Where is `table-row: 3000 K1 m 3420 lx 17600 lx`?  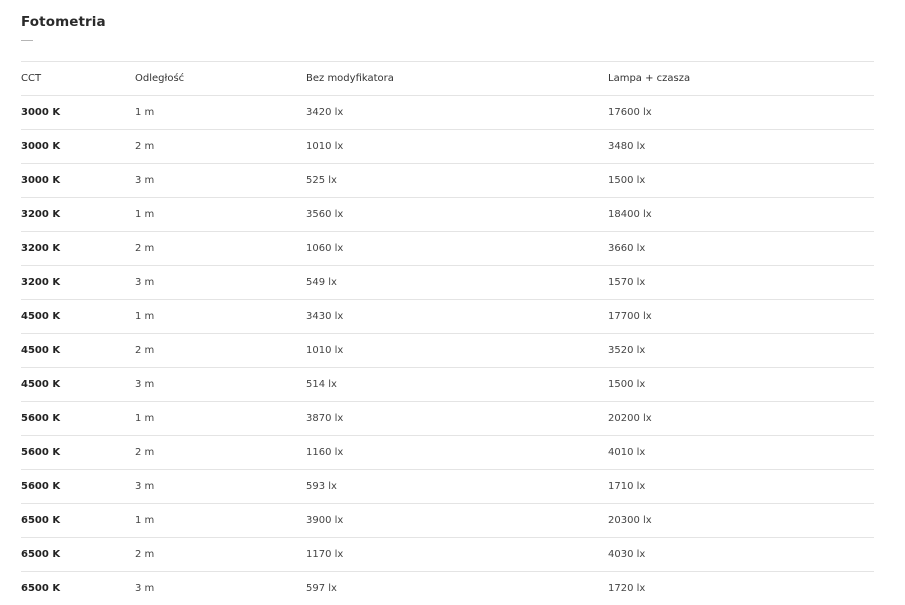
table-row: 3000 K1 m 3420 lx 17600 lx is located at coordinates (447, 112).